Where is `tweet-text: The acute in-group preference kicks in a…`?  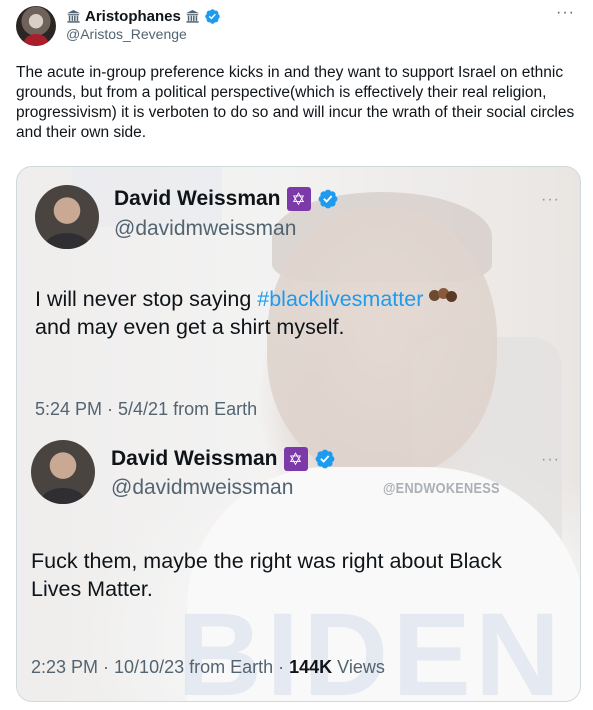
tweet-text: The acute in-group preference kicks in a… is located at coordinates (295, 102).